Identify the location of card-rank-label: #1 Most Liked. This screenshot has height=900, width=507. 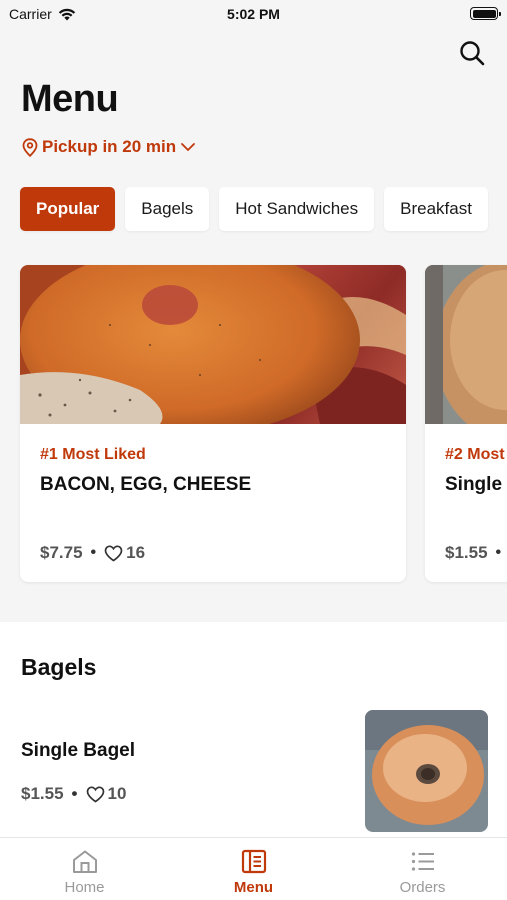
(93, 454).